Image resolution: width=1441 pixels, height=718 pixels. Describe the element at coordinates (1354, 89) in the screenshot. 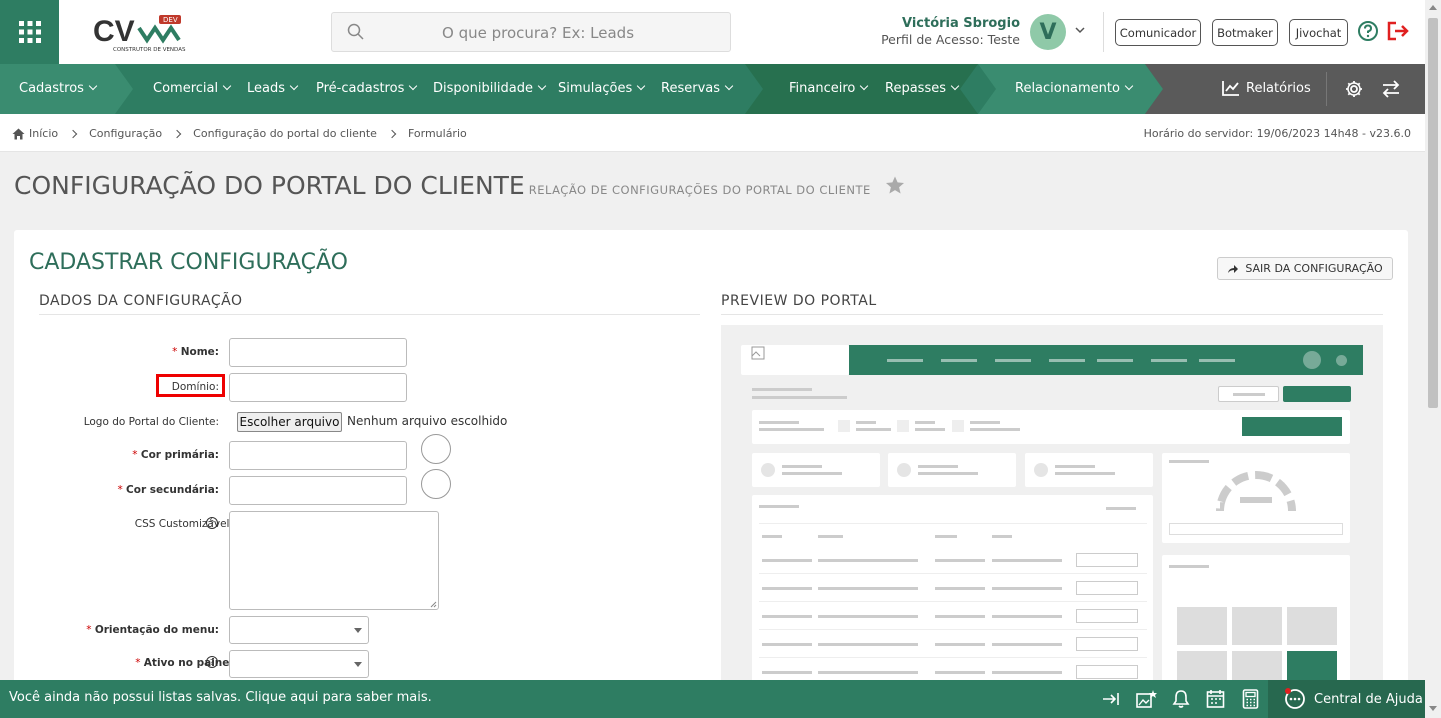

I see `gear-icon` at that location.